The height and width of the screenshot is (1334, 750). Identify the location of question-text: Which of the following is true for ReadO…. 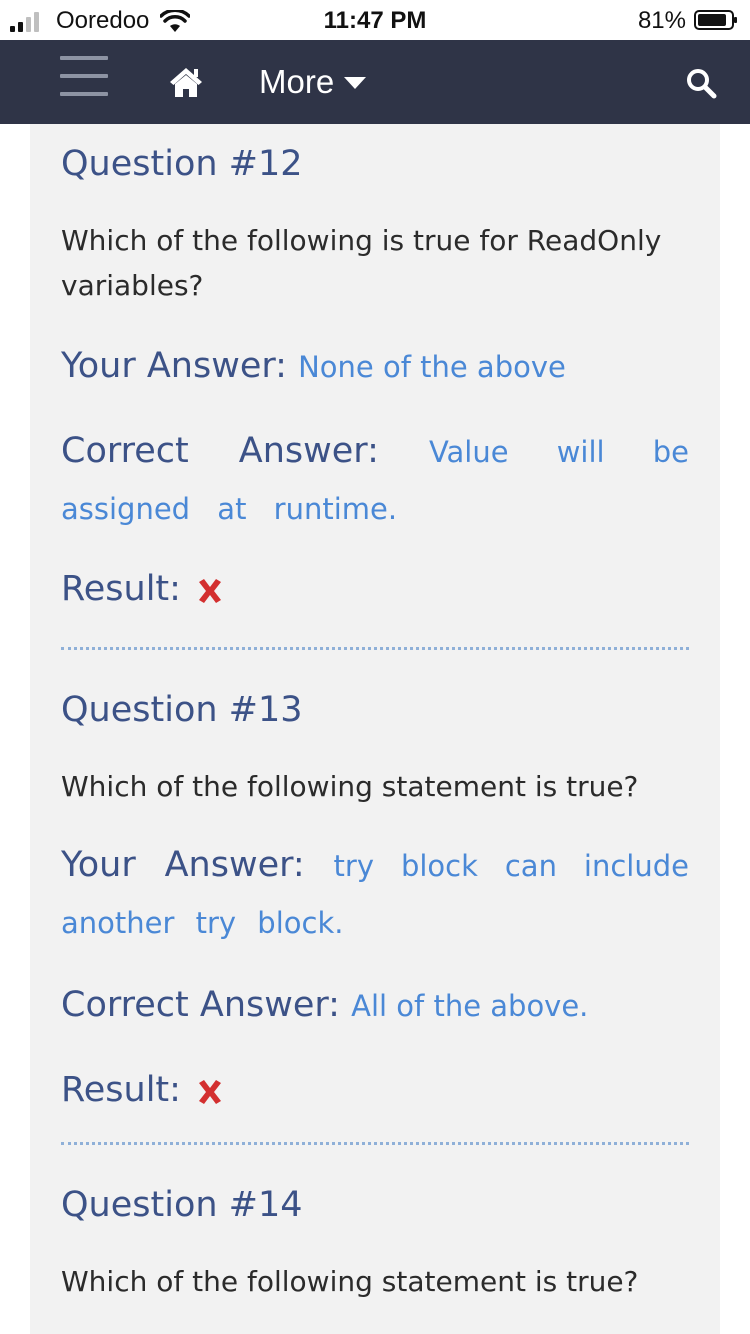
(361, 263).